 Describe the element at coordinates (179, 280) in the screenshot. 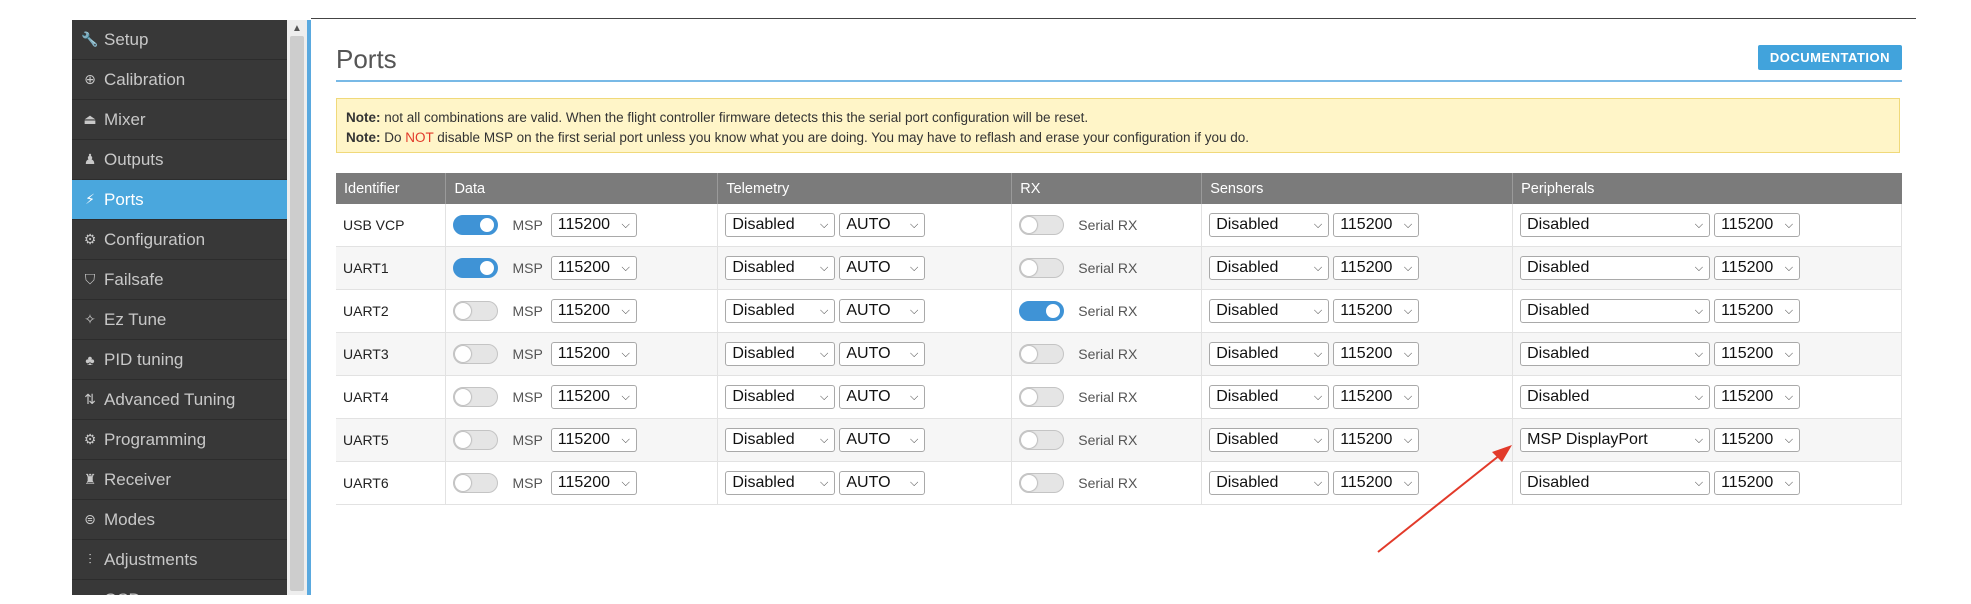

I see `sidebar-item-failsafe: ⛉ Failsafe` at that location.